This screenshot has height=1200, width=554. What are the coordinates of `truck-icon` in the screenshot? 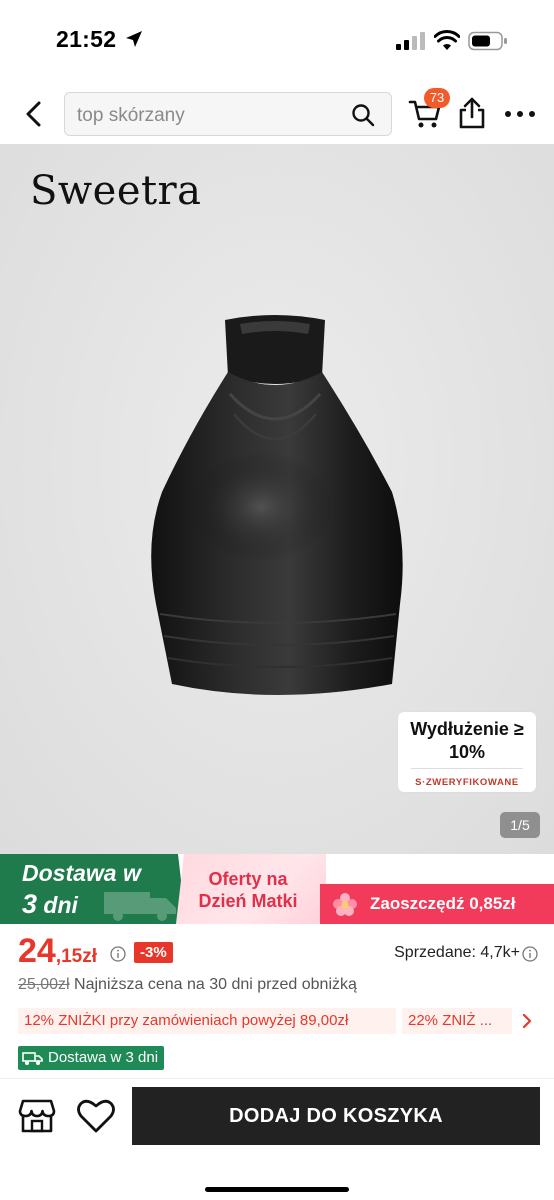 It's located at (32, 1058).